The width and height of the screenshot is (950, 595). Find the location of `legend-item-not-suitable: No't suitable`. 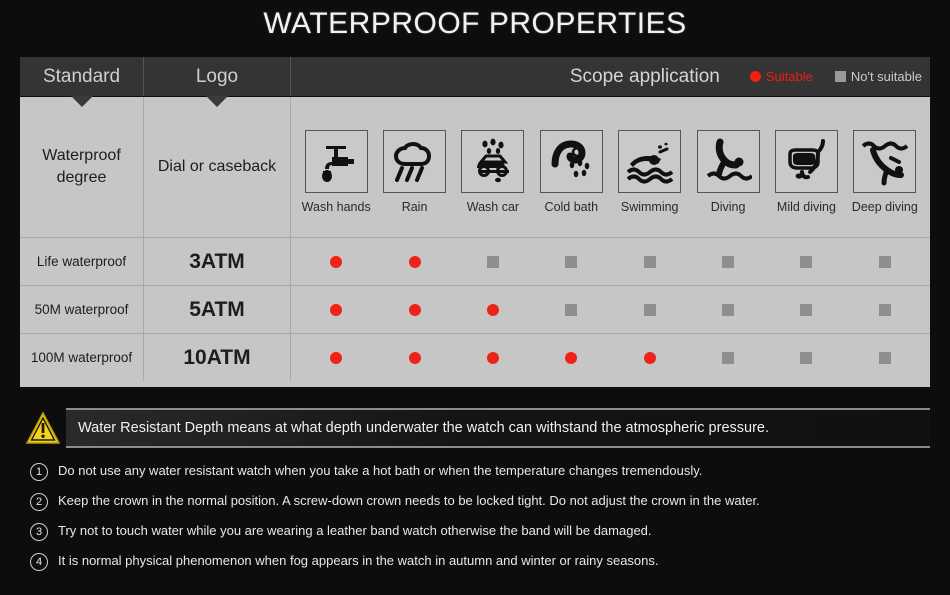

legend-item-not-suitable: No't suitable is located at coordinates (878, 76).